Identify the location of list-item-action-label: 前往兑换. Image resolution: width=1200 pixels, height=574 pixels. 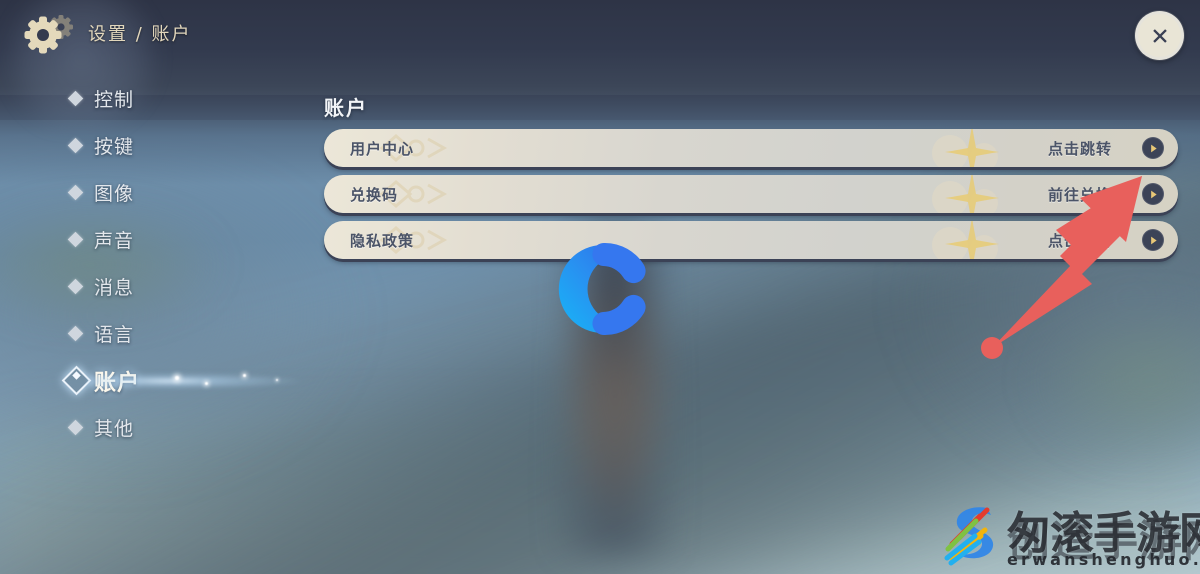
(1079, 194).